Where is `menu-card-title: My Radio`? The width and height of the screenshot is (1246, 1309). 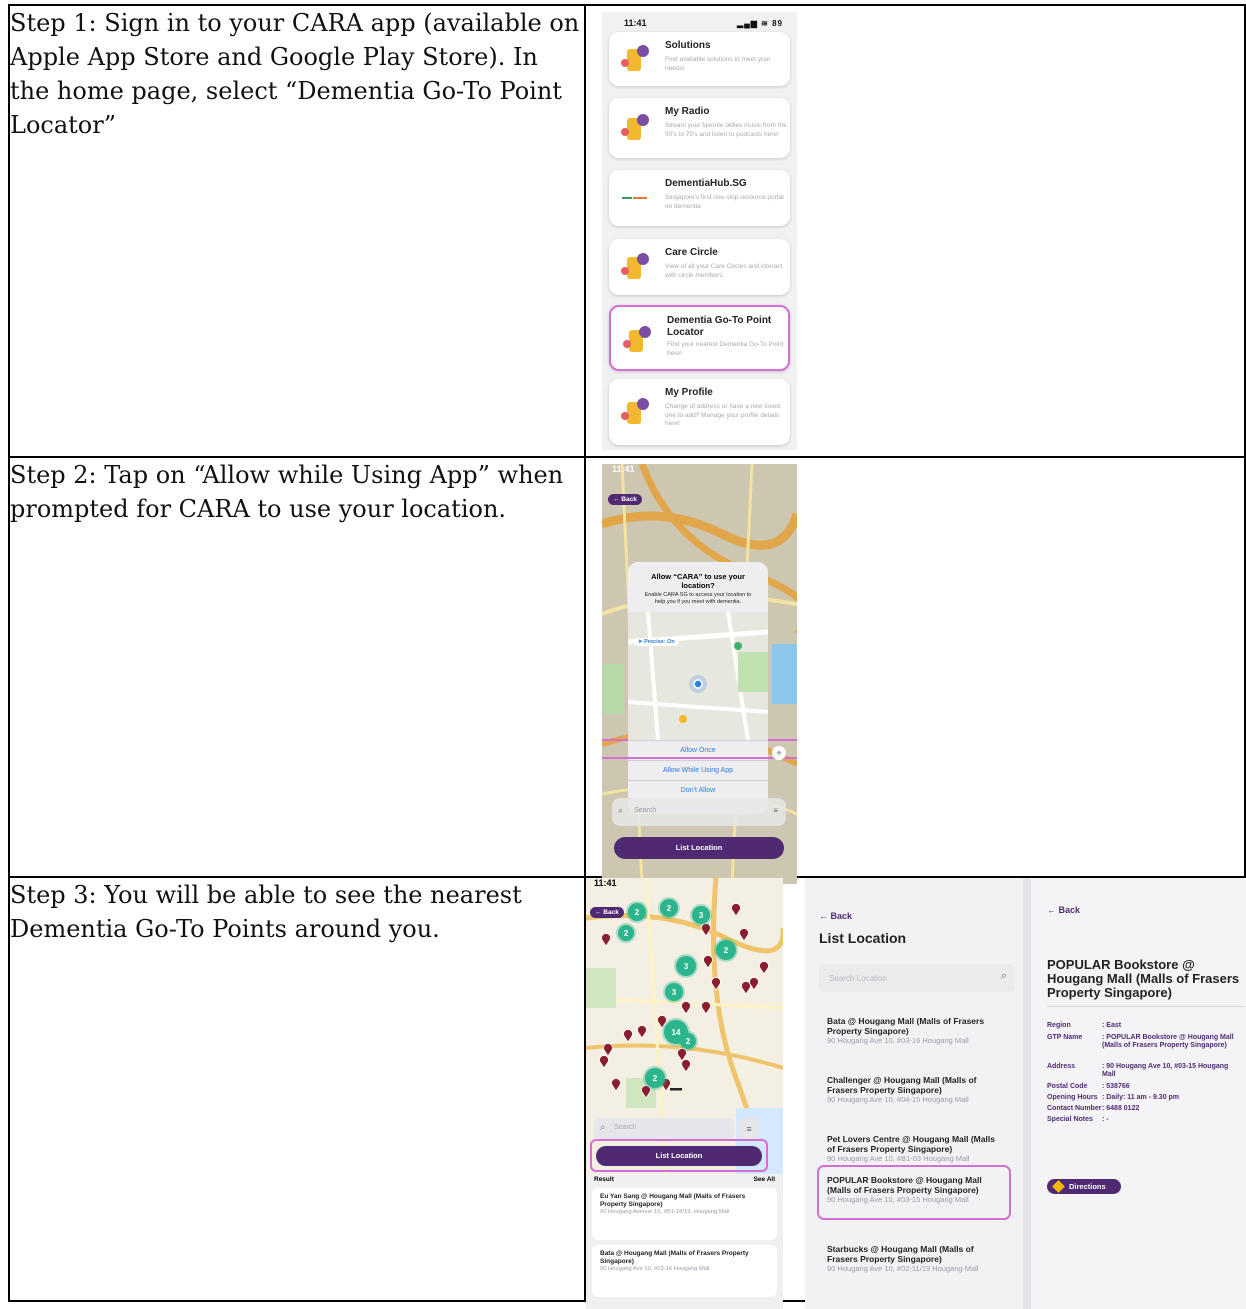 menu-card-title: My Radio is located at coordinates (687, 111).